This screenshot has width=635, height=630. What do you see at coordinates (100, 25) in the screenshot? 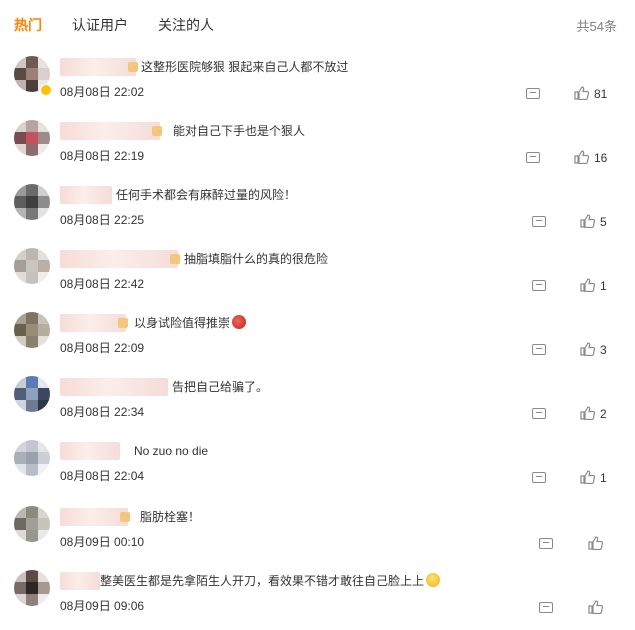
I see `tab-verified-users: 认证用户` at bounding box center [100, 25].